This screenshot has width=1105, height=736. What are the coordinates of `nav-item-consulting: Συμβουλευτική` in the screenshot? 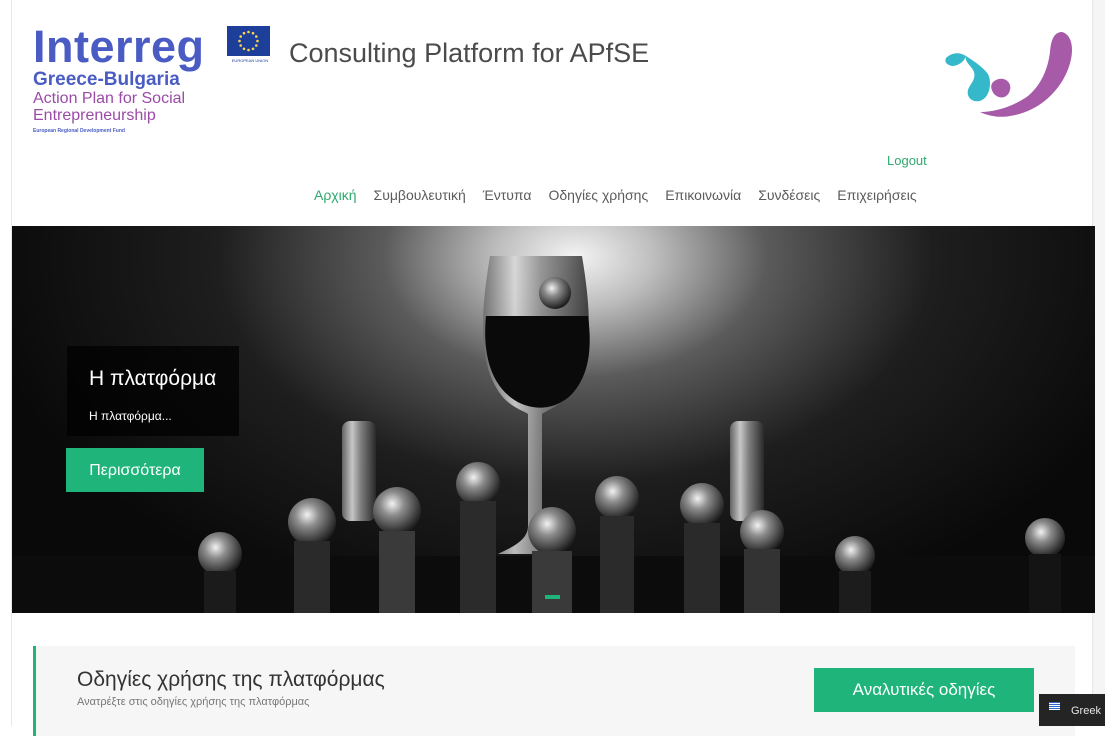 It's located at (420, 195).